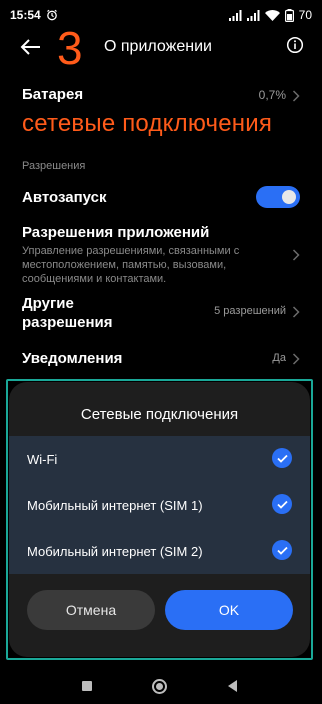  Describe the element at coordinates (272, 15) in the screenshot. I see `wifi-icon` at that location.